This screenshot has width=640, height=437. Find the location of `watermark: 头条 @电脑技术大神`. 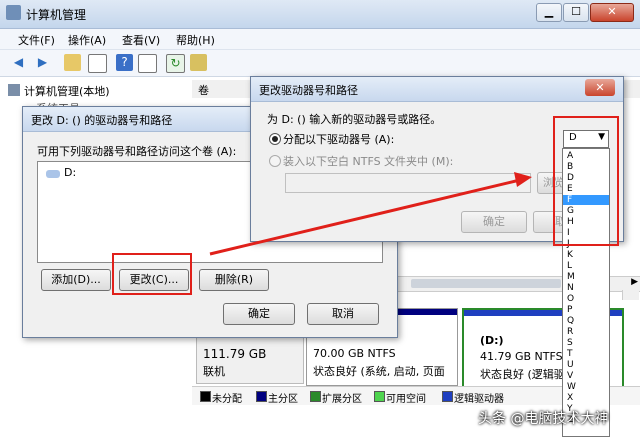

watermark: 头条 @电脑技术大神 is located at coordinates (543, 419).